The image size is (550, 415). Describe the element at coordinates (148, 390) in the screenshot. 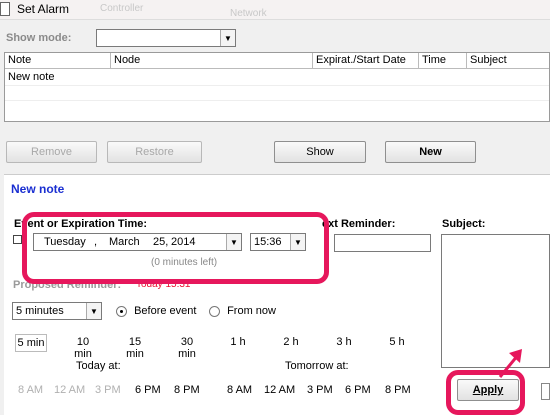

I see `today-time-6pm: 6 PM` at that location.